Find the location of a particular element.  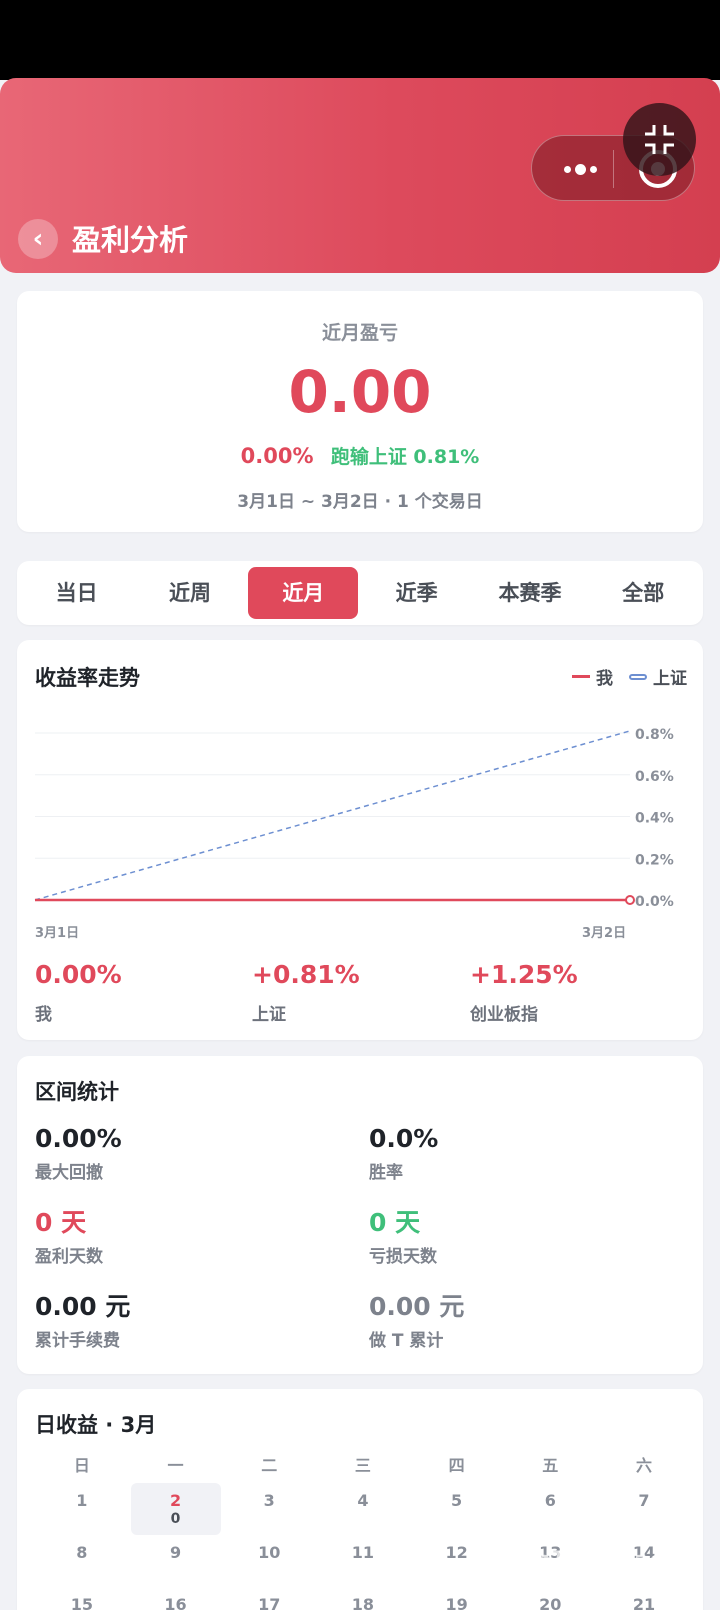

y-tick-label: 0.0% is located at coordinates (654, 902).